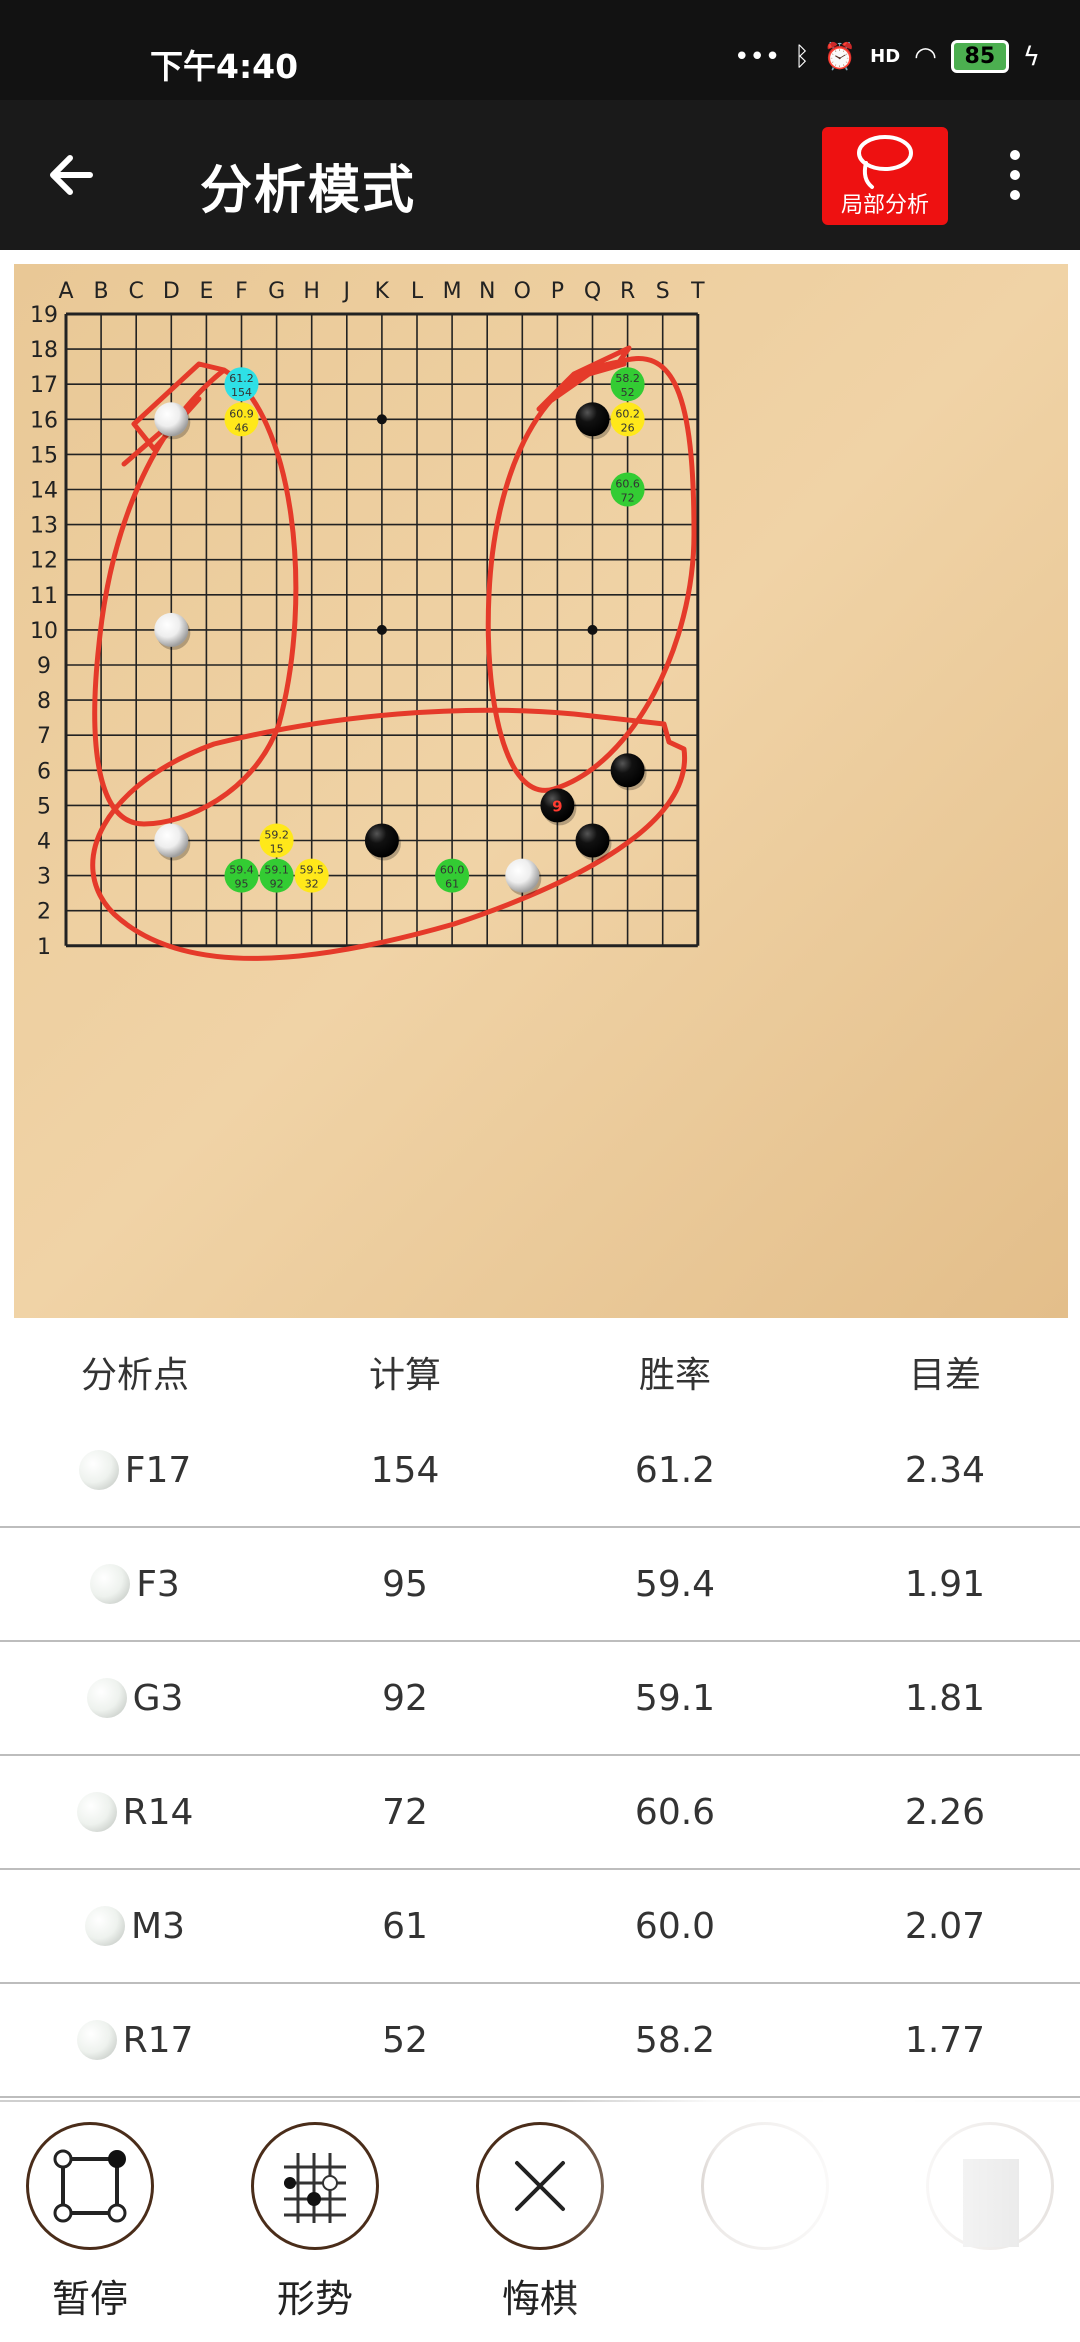  What do you see at coordinates (44, 350) in the screenshot?
I see `row-label: 18` at bounding box center [44, 350].